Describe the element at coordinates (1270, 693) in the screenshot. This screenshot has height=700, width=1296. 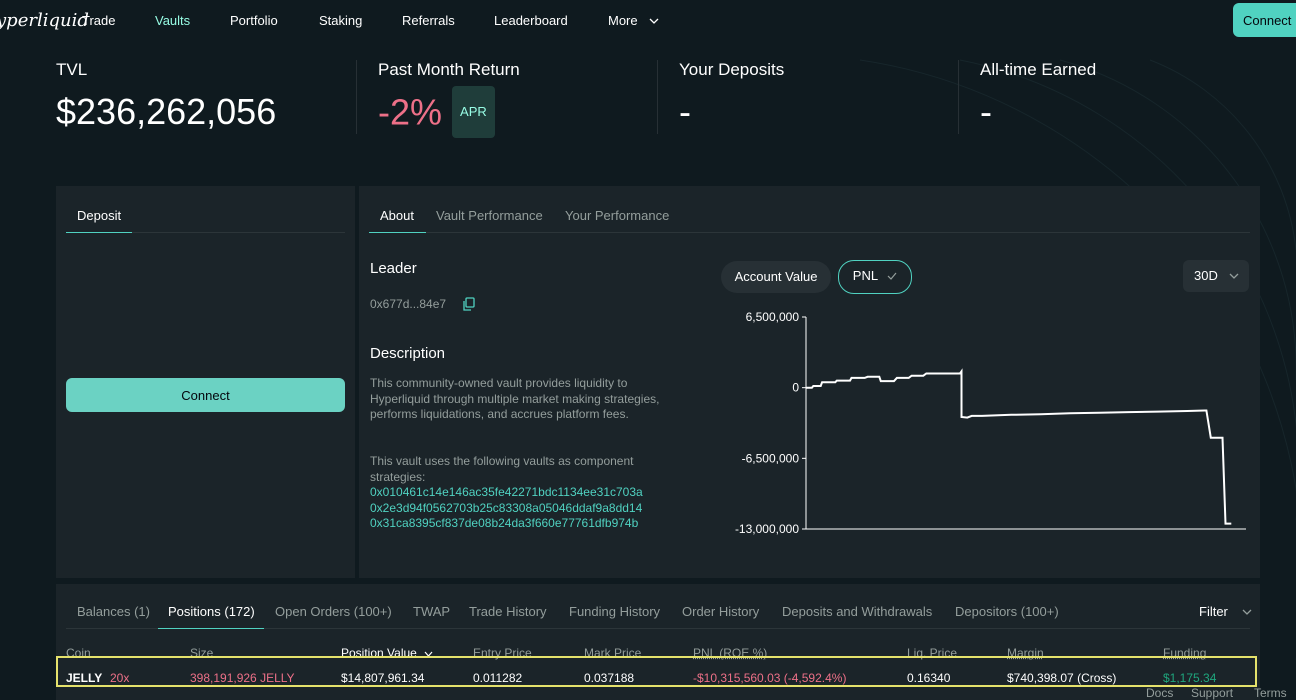
I see `footer-terms-link: Terms` at that location.